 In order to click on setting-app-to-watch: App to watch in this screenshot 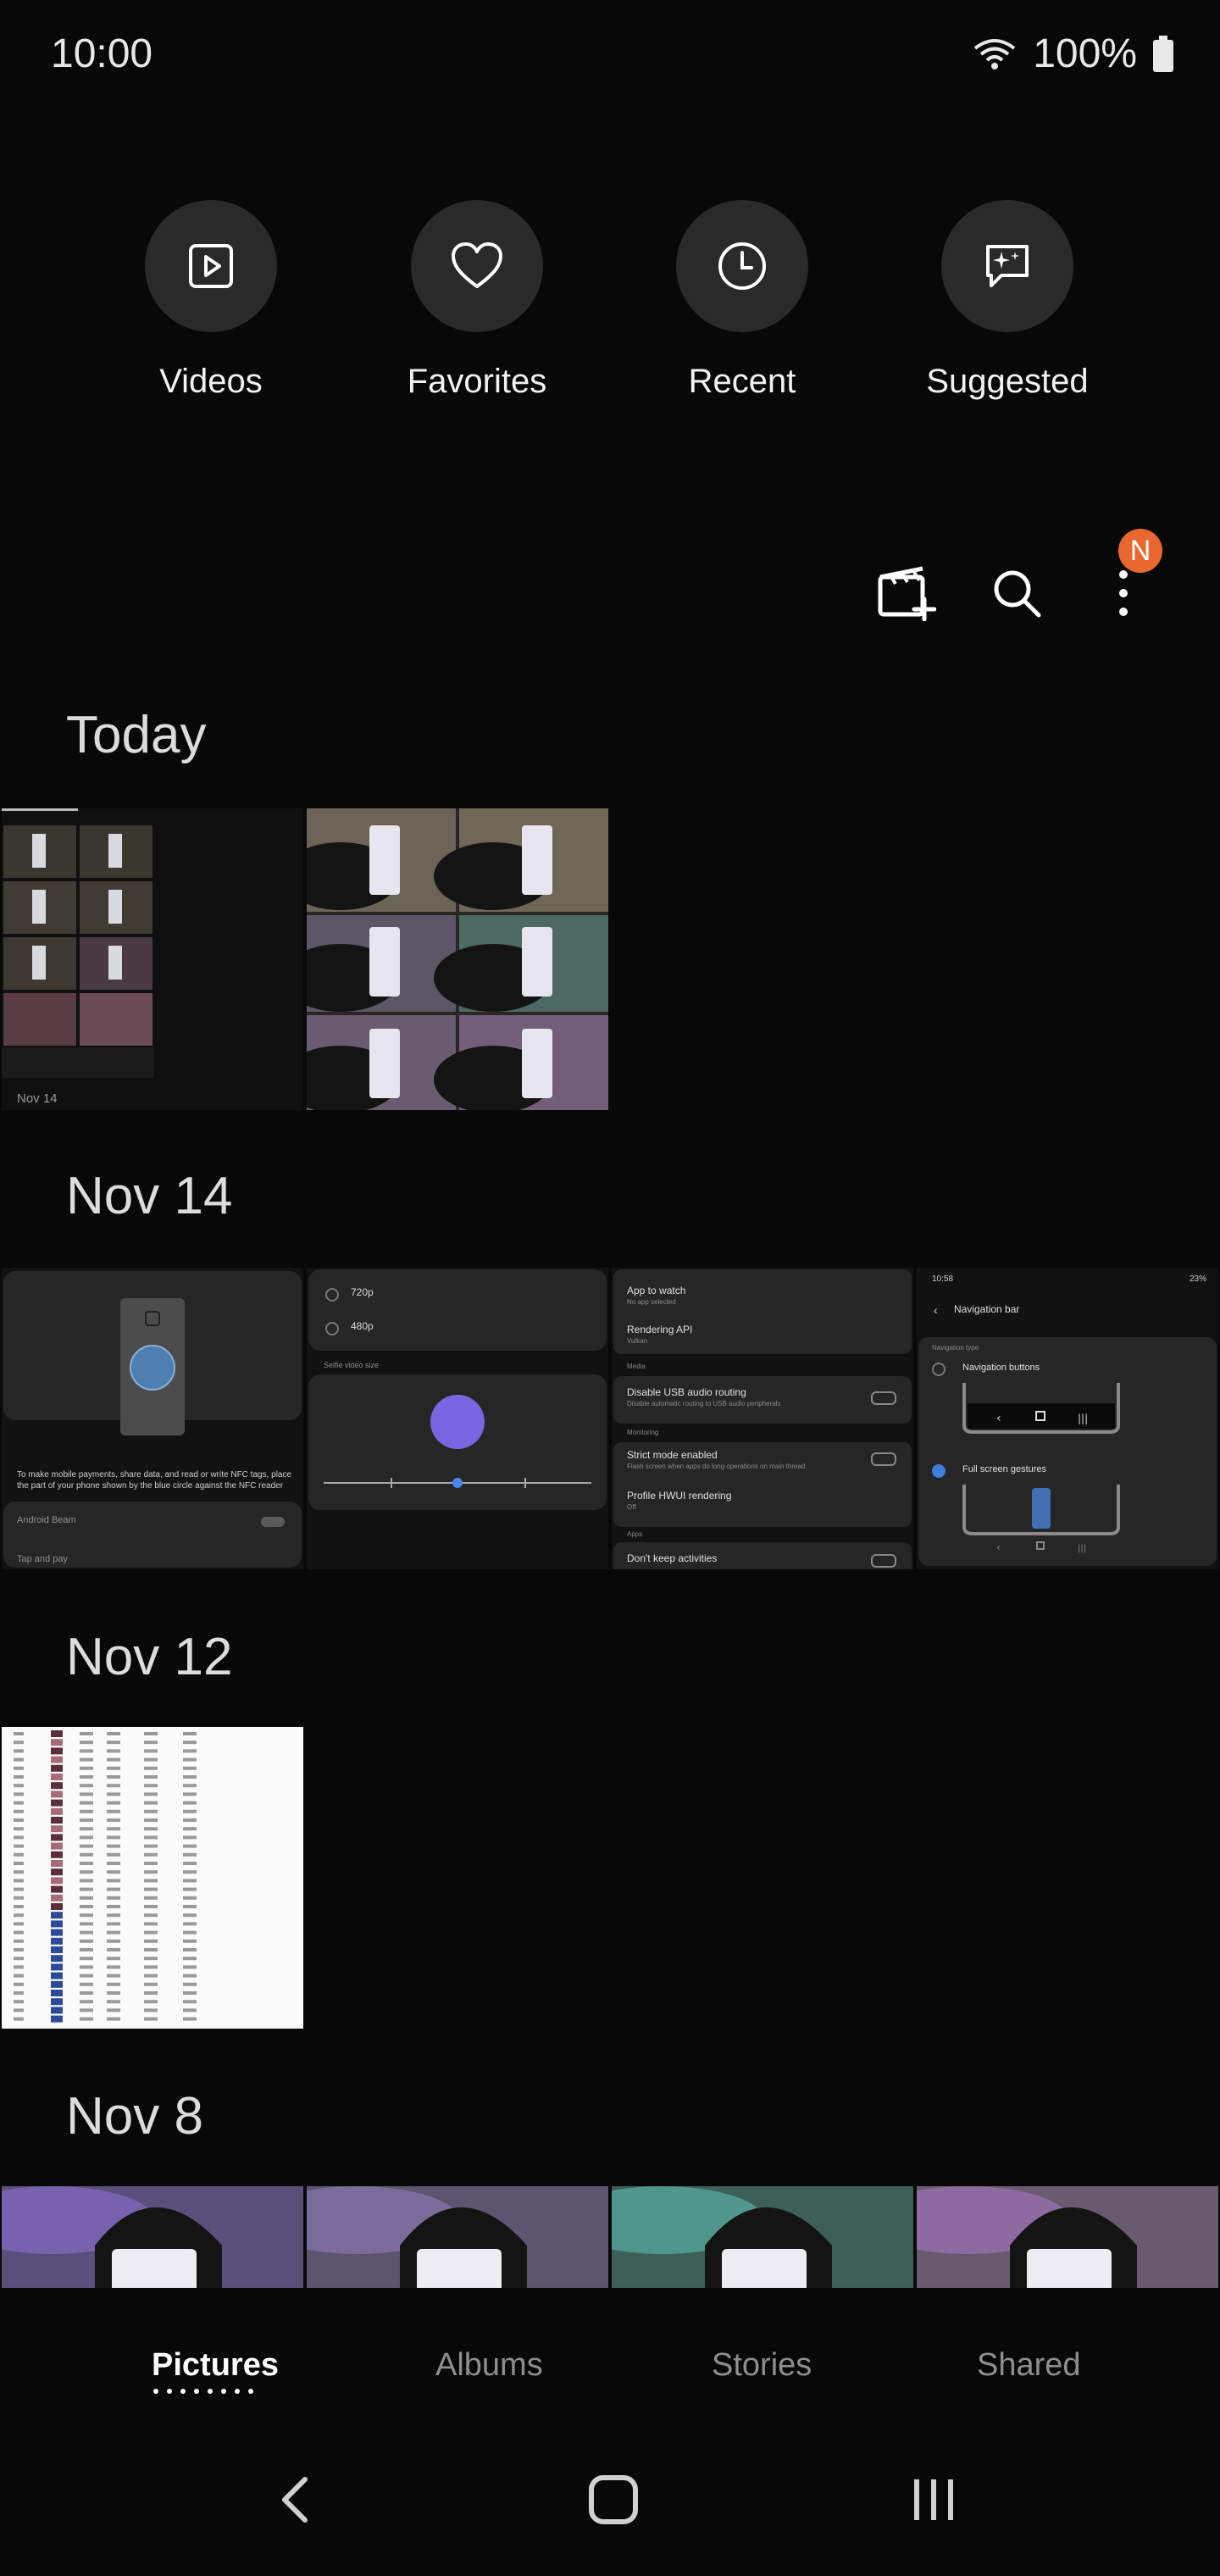, I will do `click(656, 1290)`.